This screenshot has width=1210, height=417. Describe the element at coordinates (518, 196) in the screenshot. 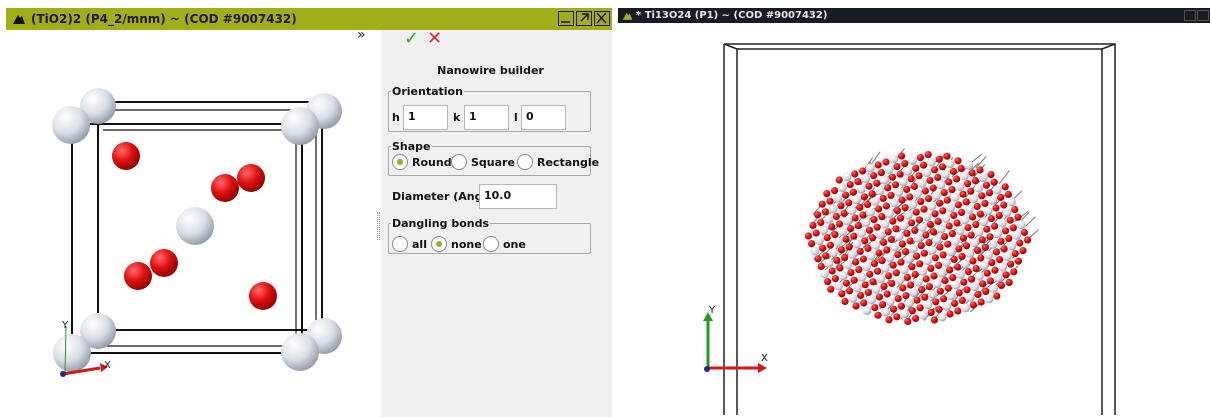

I see `diameter-input: 10.0` at that location.